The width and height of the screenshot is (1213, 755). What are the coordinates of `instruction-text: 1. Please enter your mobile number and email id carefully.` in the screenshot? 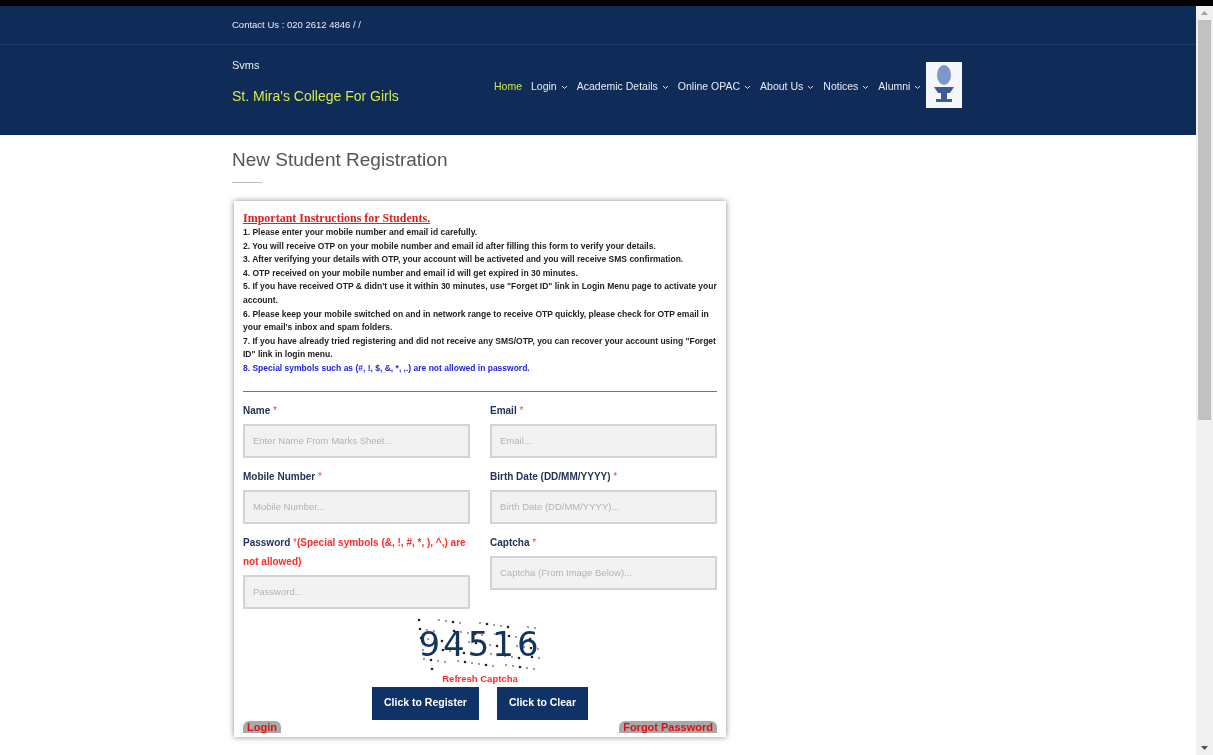 It's located at (361, 232).